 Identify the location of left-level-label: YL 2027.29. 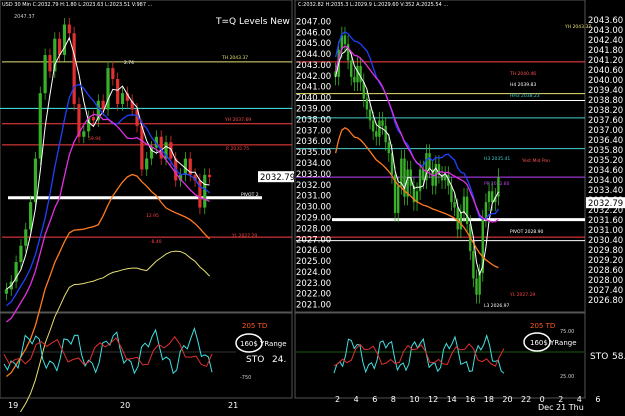
(244, 236).